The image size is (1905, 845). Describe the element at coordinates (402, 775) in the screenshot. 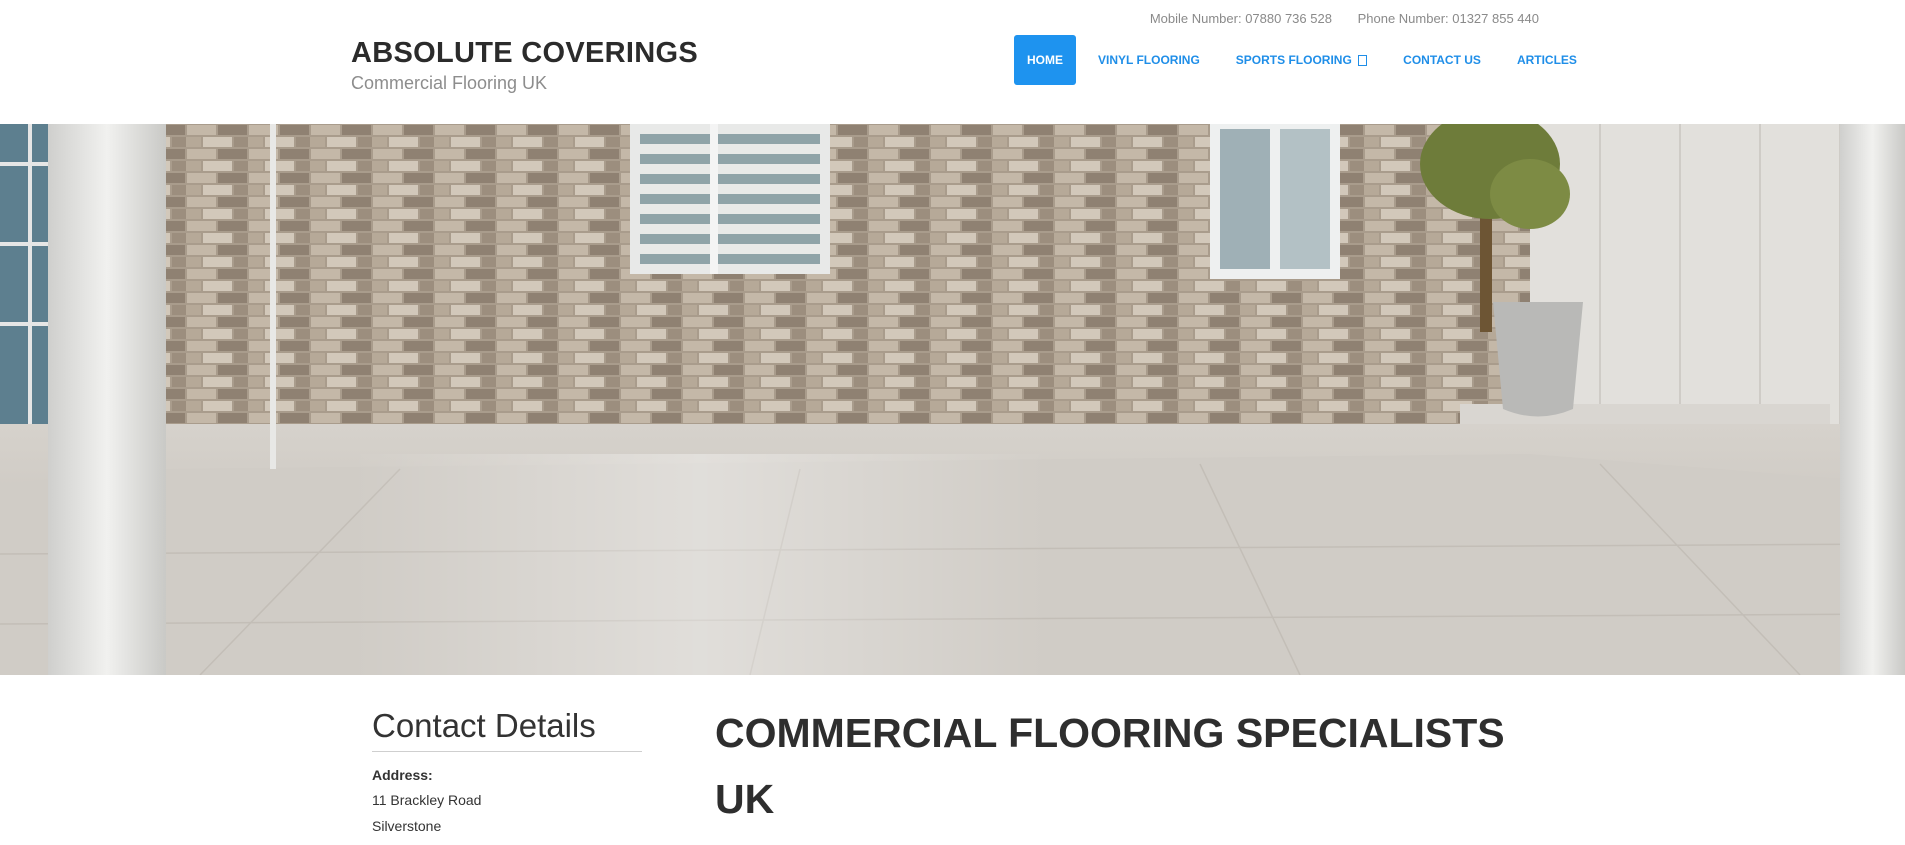

I see `address-label: Address:` at that location.